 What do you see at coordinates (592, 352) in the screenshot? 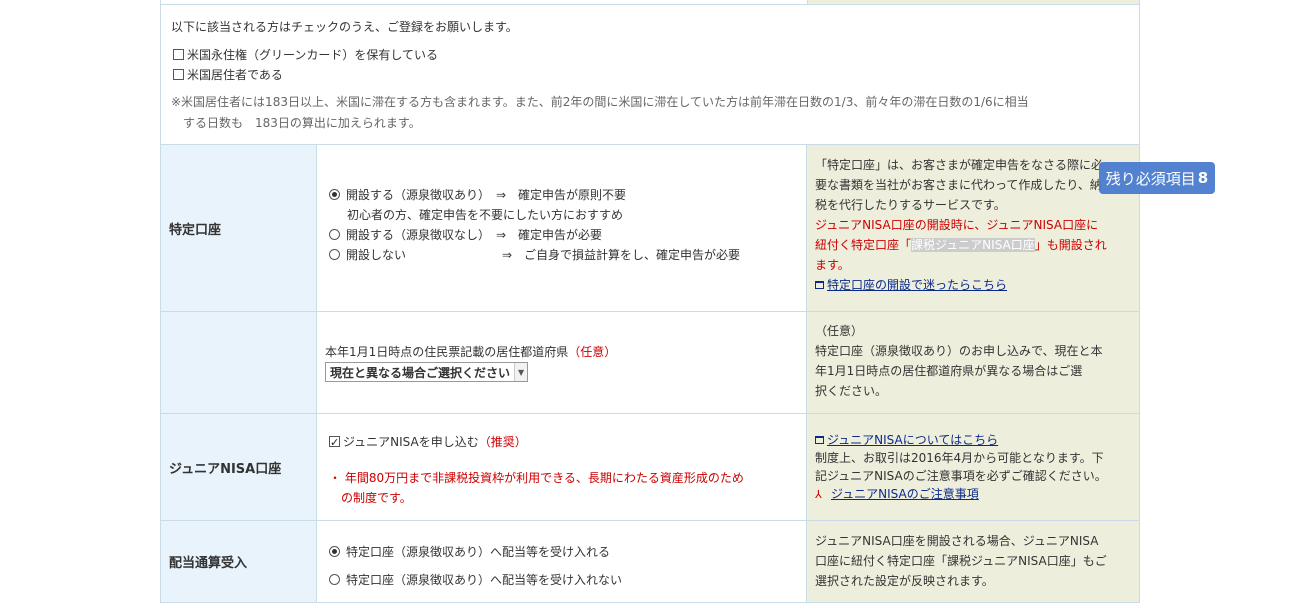
I see `prefecture-optional: （任意）` at bounding box center [592, 352].